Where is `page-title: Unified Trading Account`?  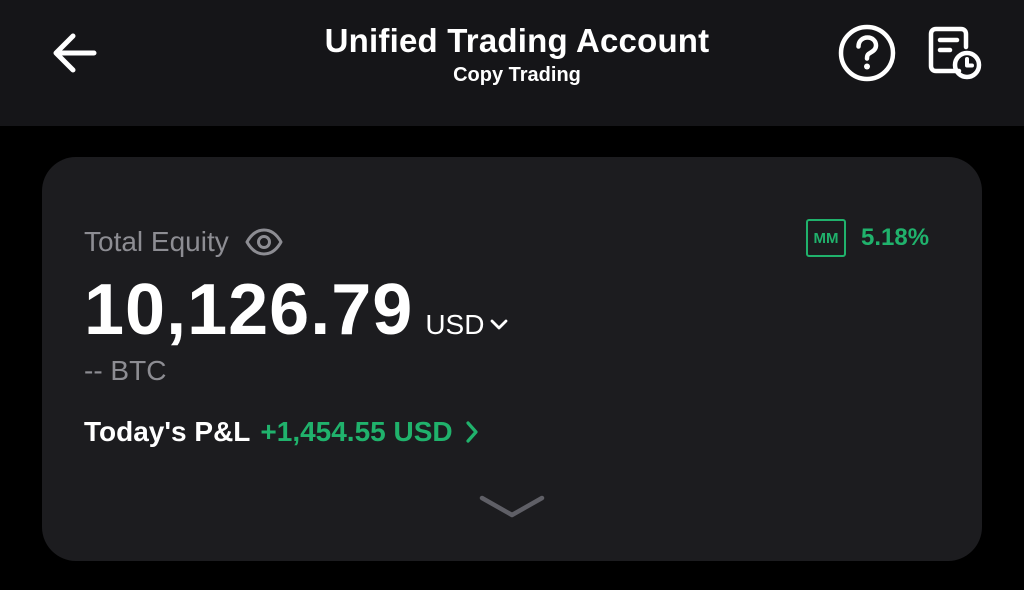
page-title: Unified Trading Account is located at coordinates (517, 40).